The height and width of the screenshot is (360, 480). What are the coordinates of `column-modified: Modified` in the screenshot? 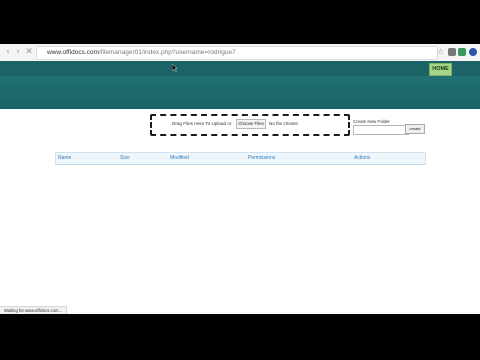 It's located at (179, 158).